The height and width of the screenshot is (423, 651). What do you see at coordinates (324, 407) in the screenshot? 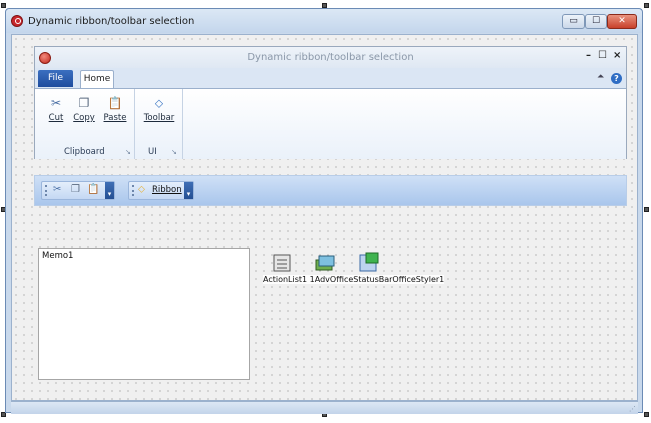
I see `status-bar: ⋰` at bounding box center [324, 407].